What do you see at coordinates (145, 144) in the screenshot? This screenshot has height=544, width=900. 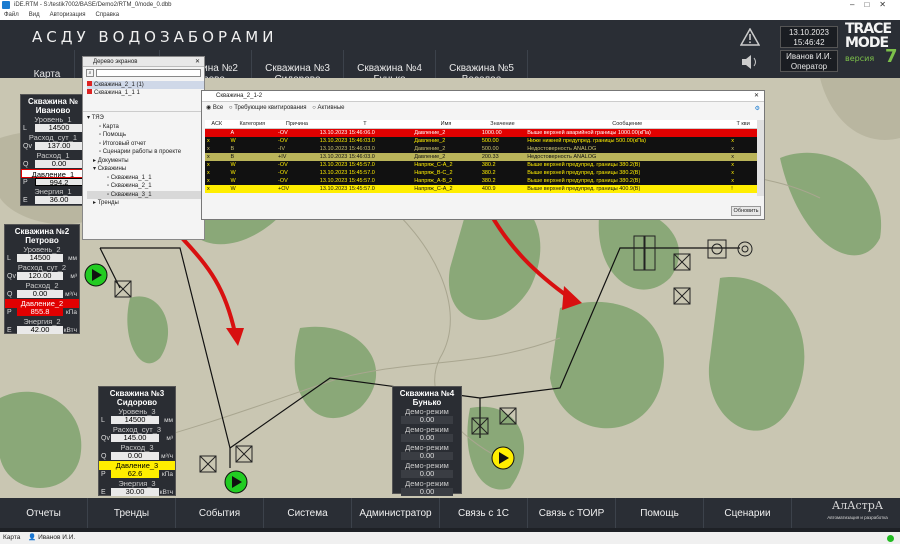 I see `tree-item: ▫ Итоговый отчет` at bounding box center [145, 144].